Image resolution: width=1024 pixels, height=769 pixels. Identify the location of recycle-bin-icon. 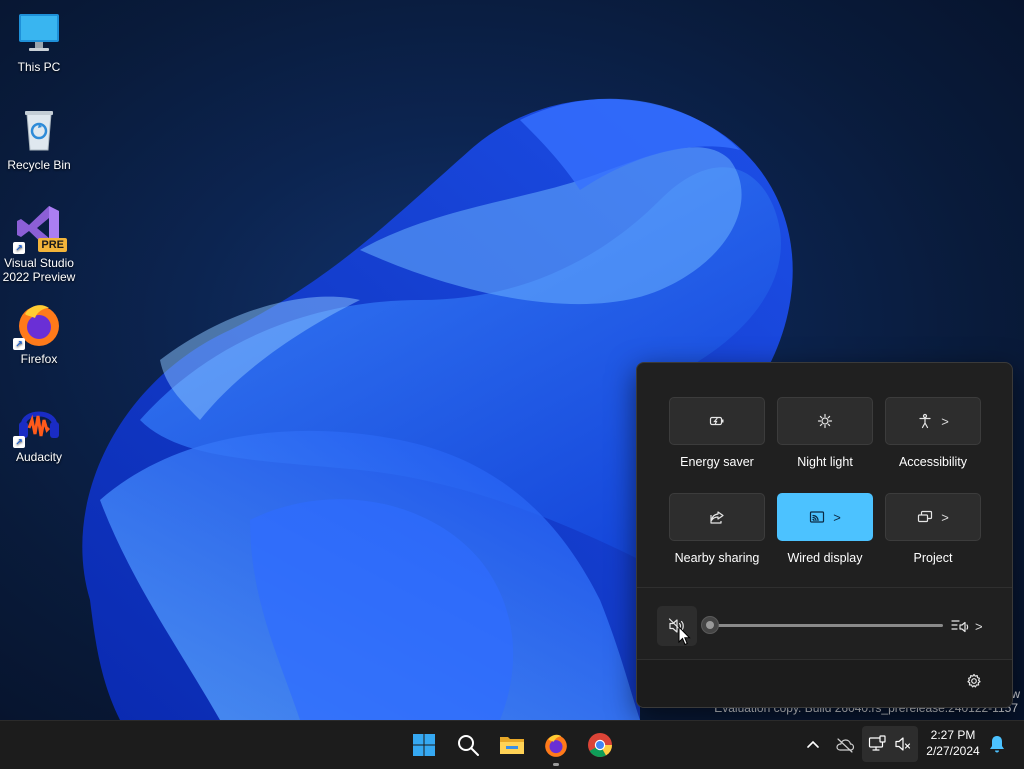
(39, 130).